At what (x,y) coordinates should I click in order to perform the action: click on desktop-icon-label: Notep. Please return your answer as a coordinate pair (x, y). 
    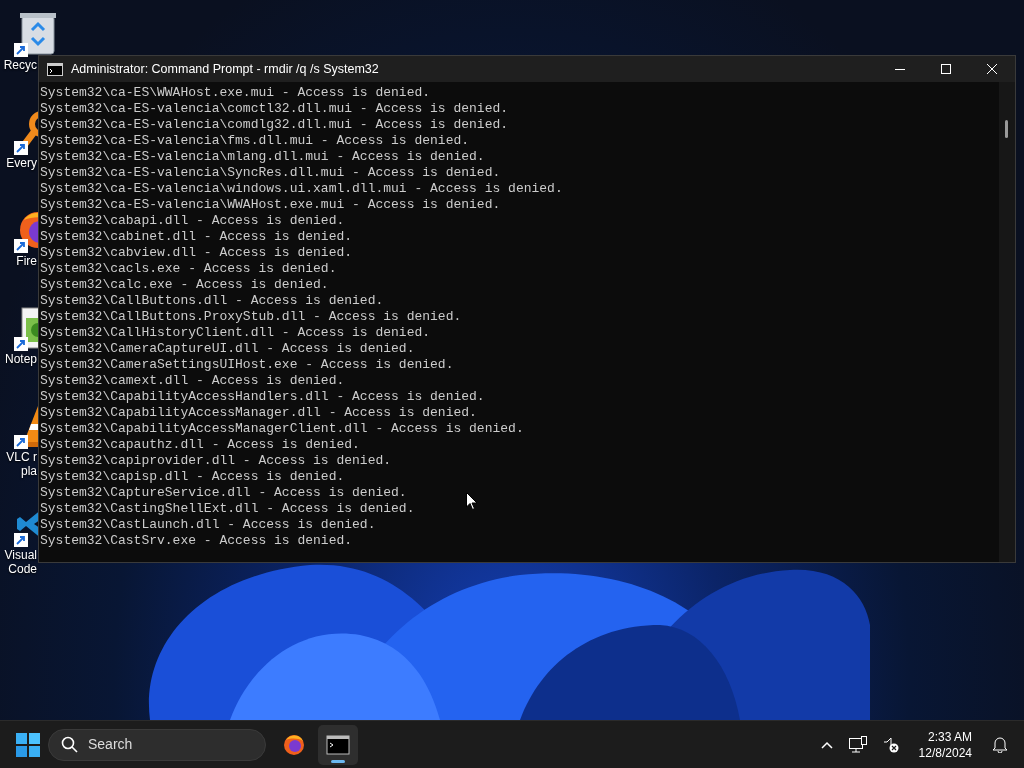
    Looking at the image, I should click on (20, 359).